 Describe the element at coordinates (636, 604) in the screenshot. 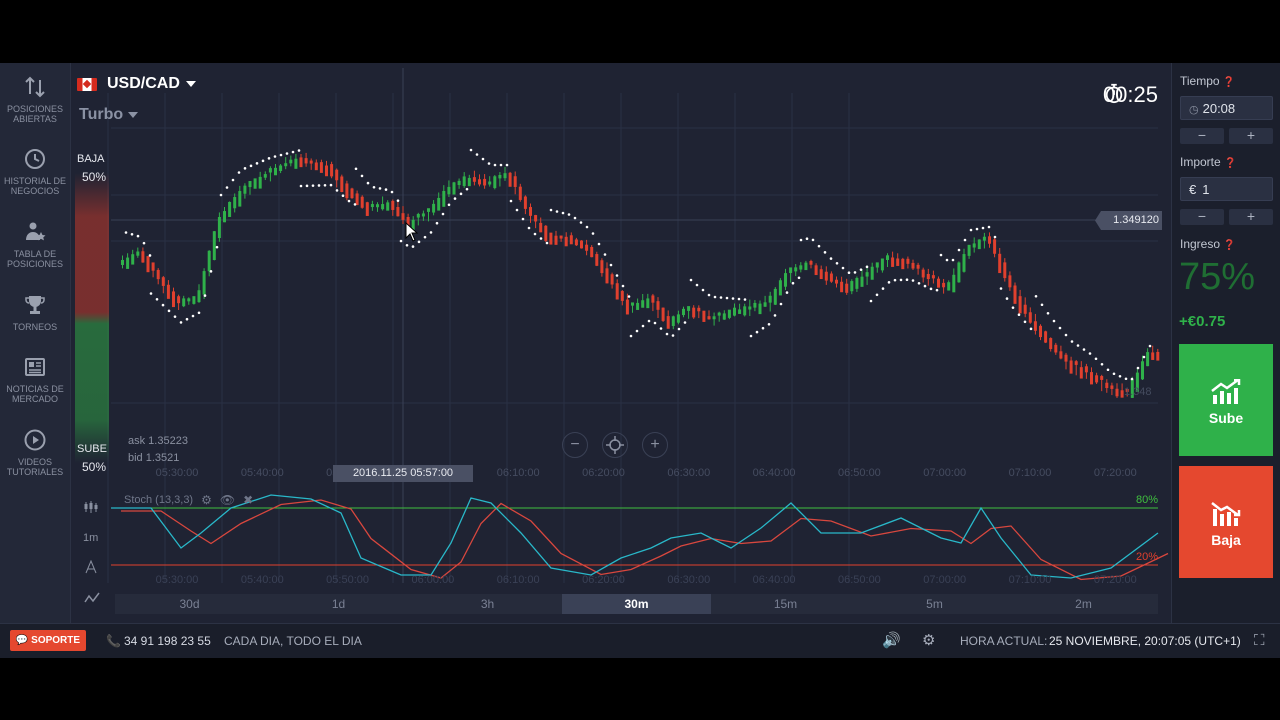

I see `timeframe-30m: 30m` at that location.